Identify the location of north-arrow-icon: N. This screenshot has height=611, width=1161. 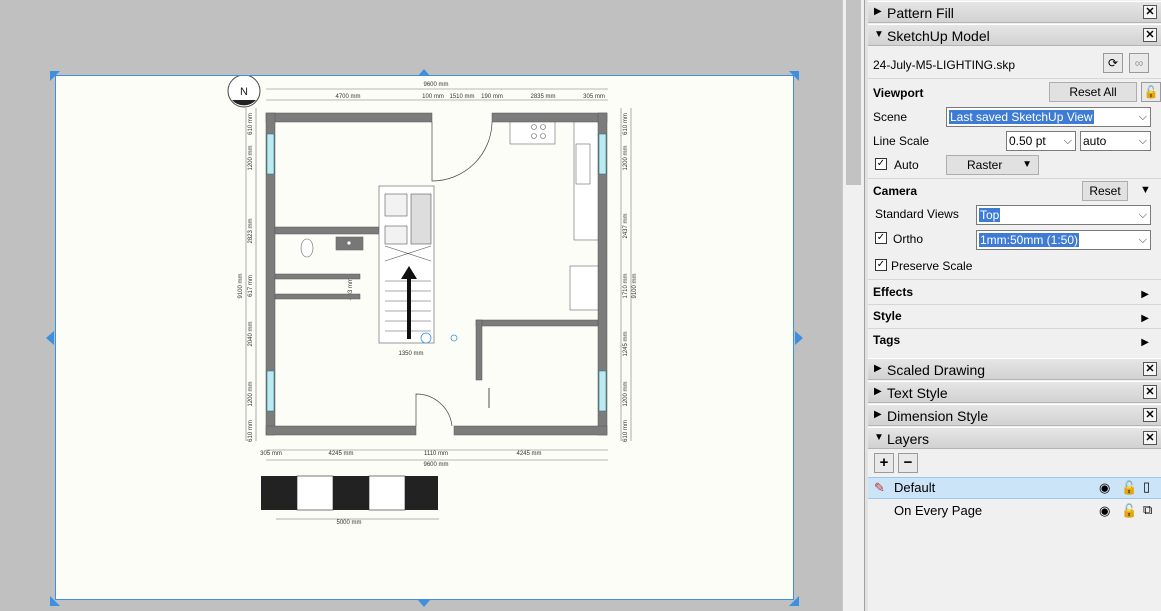
(244, 92).